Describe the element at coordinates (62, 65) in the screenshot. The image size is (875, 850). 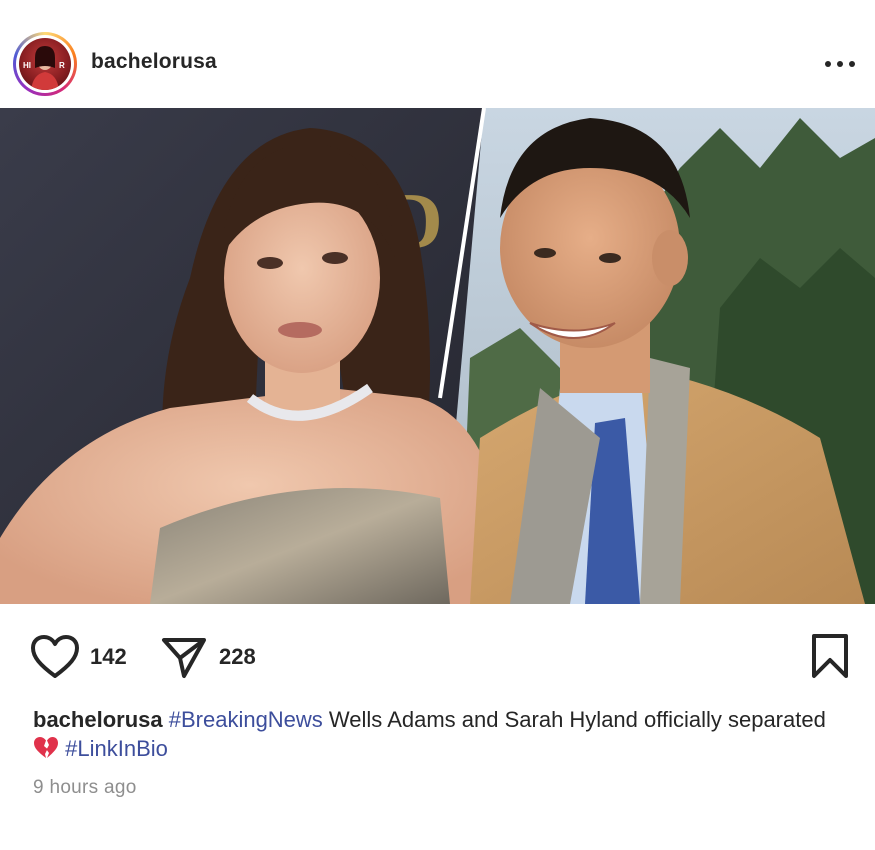
I see `svg-text: R` at that location.